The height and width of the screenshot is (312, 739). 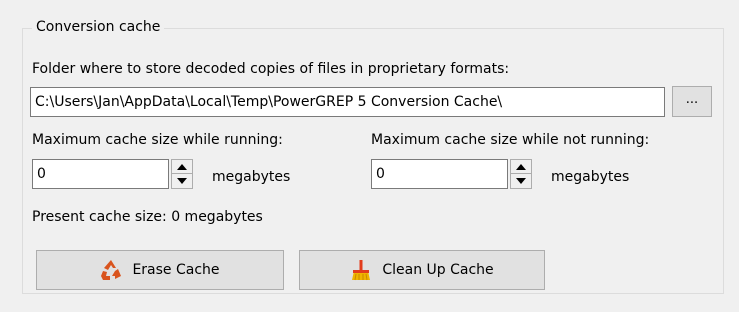 I want to click on erase-cache-button: Erase Cache, so click(x=160, y=270).